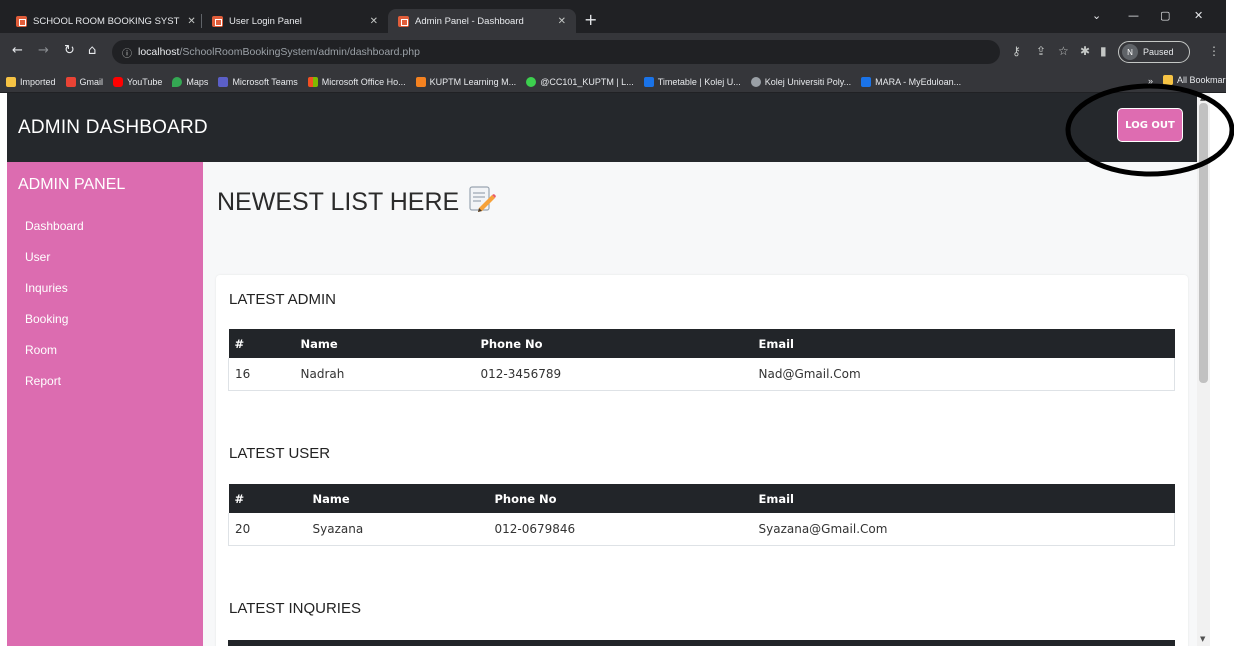 Image resolution: width=1234 pixels, height=646 pixels. What do you see at coordinates (420, 81) in the screenshot?
I see `moodle-icon` at bounding box center [420, 81].